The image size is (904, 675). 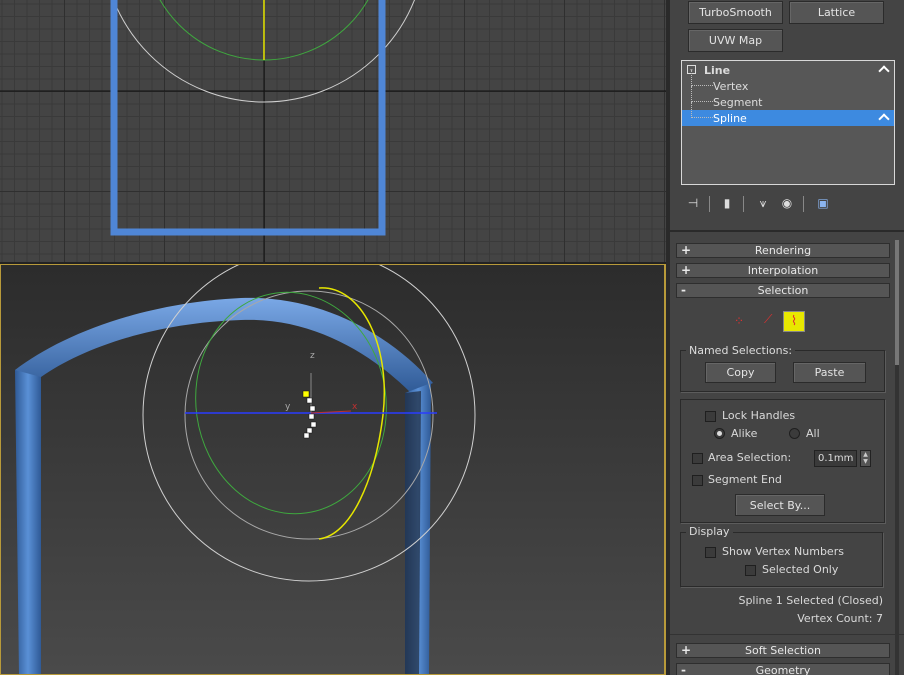 What do you see at coordinates (413, 532) in the screenshot?
I see `arch-right-pillar-inner` at bounding box center [413, 532].